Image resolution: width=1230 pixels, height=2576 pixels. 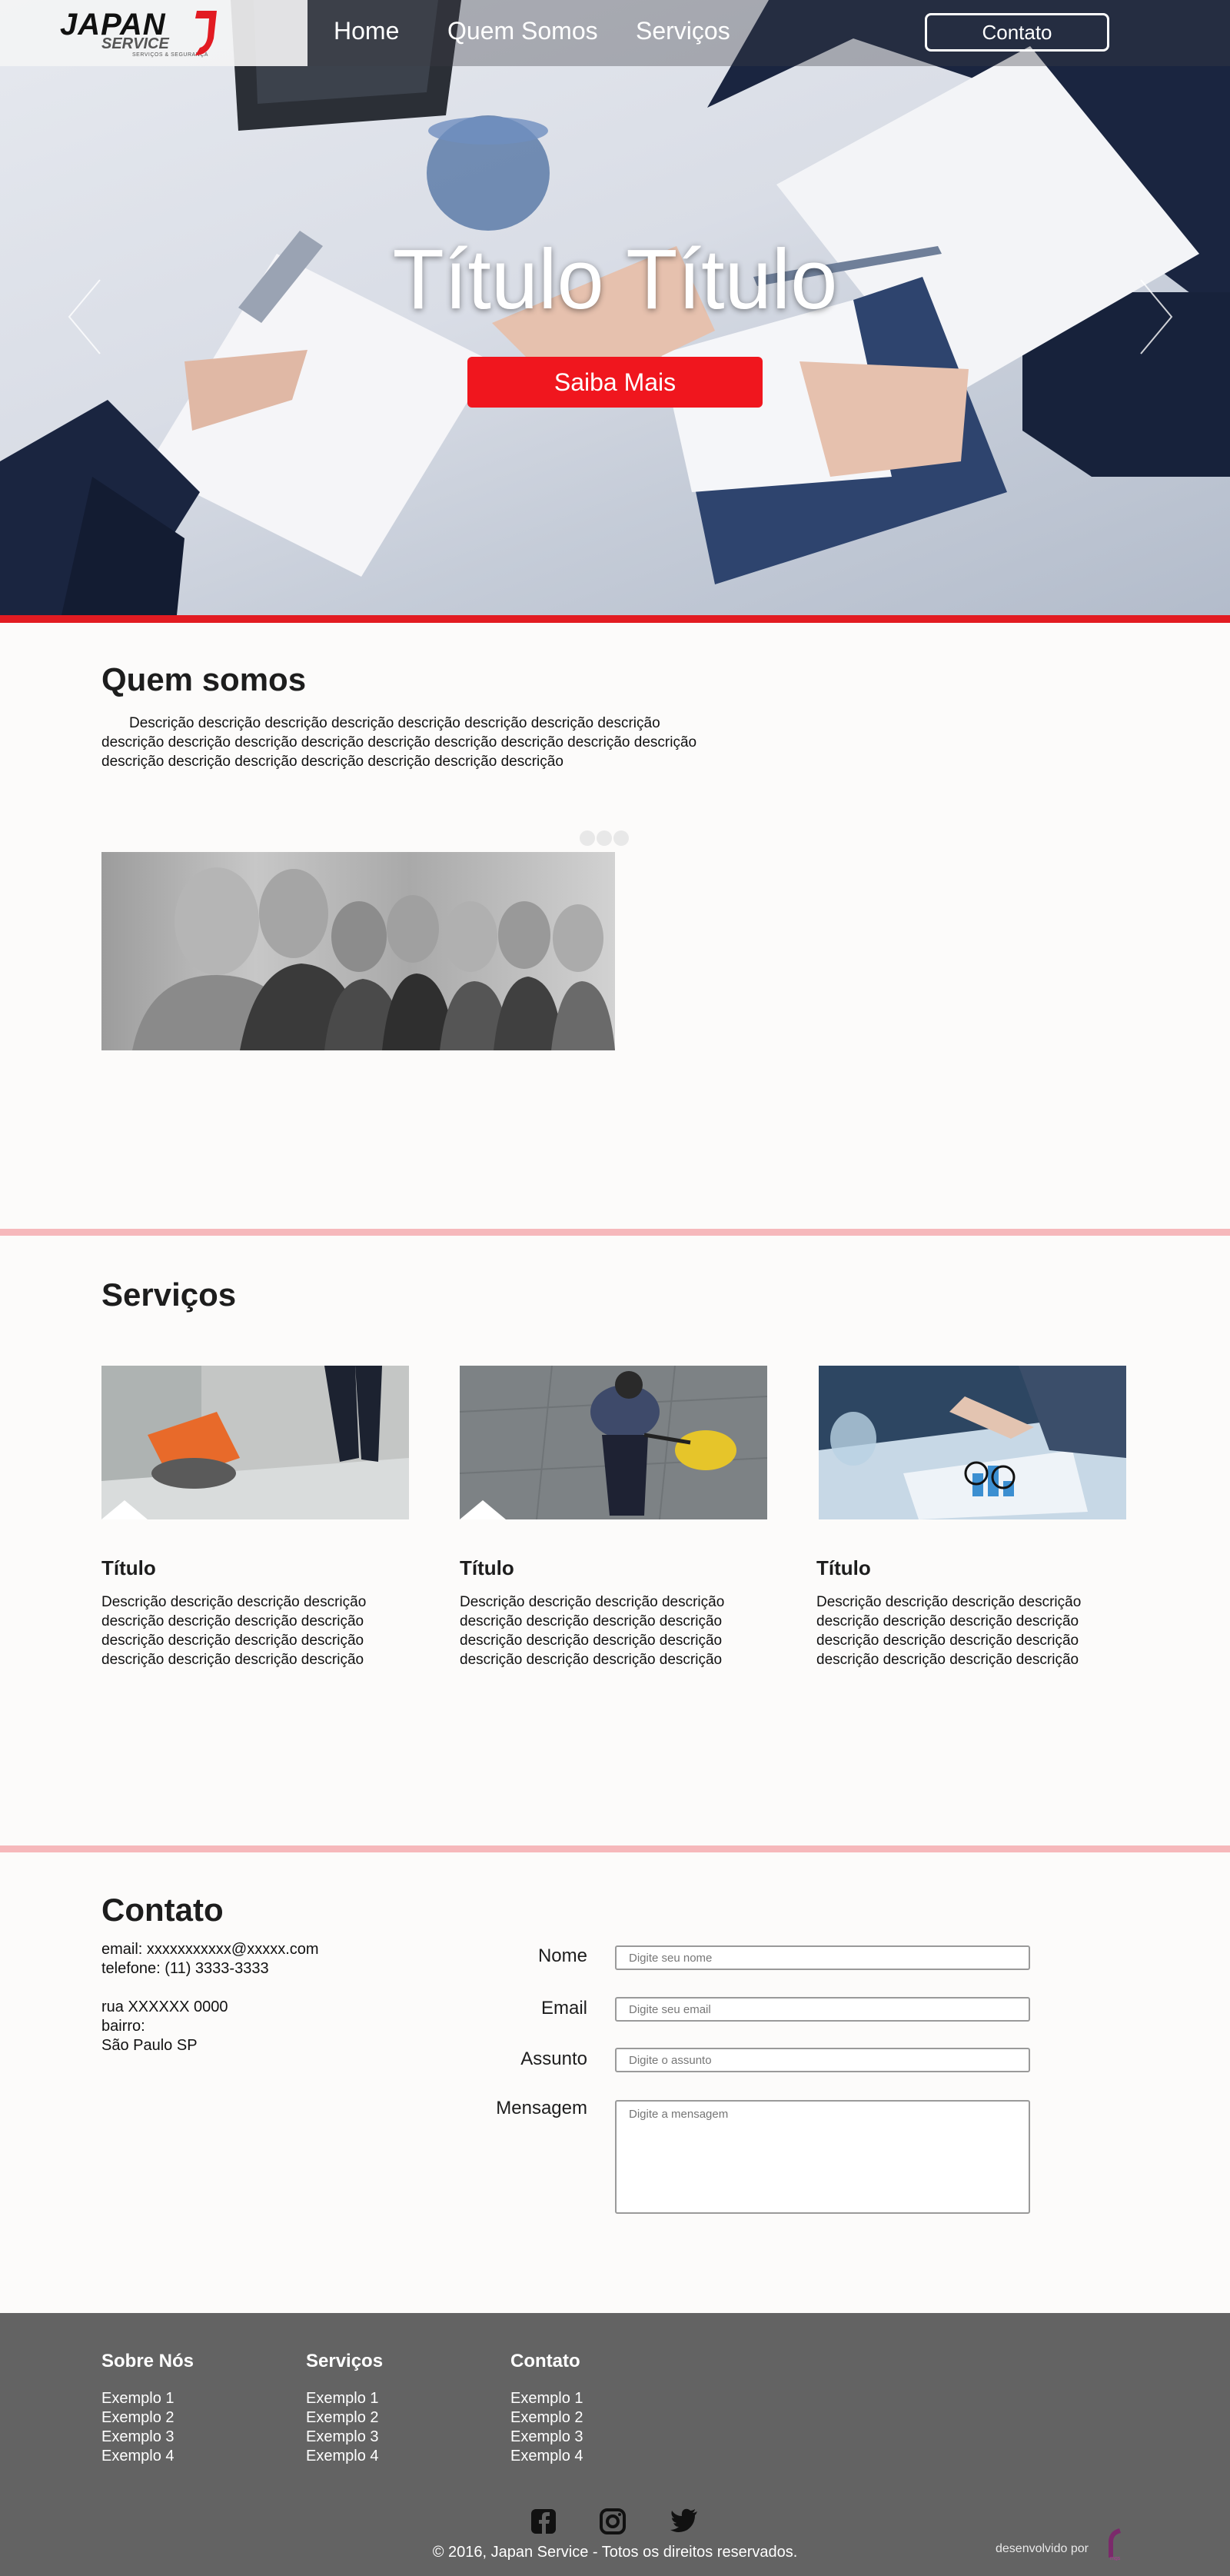 What do you see at coordinates (553, 2058) in the screenshot?
I see `subject-label: Assunto` at bounding box center [553, 2058].